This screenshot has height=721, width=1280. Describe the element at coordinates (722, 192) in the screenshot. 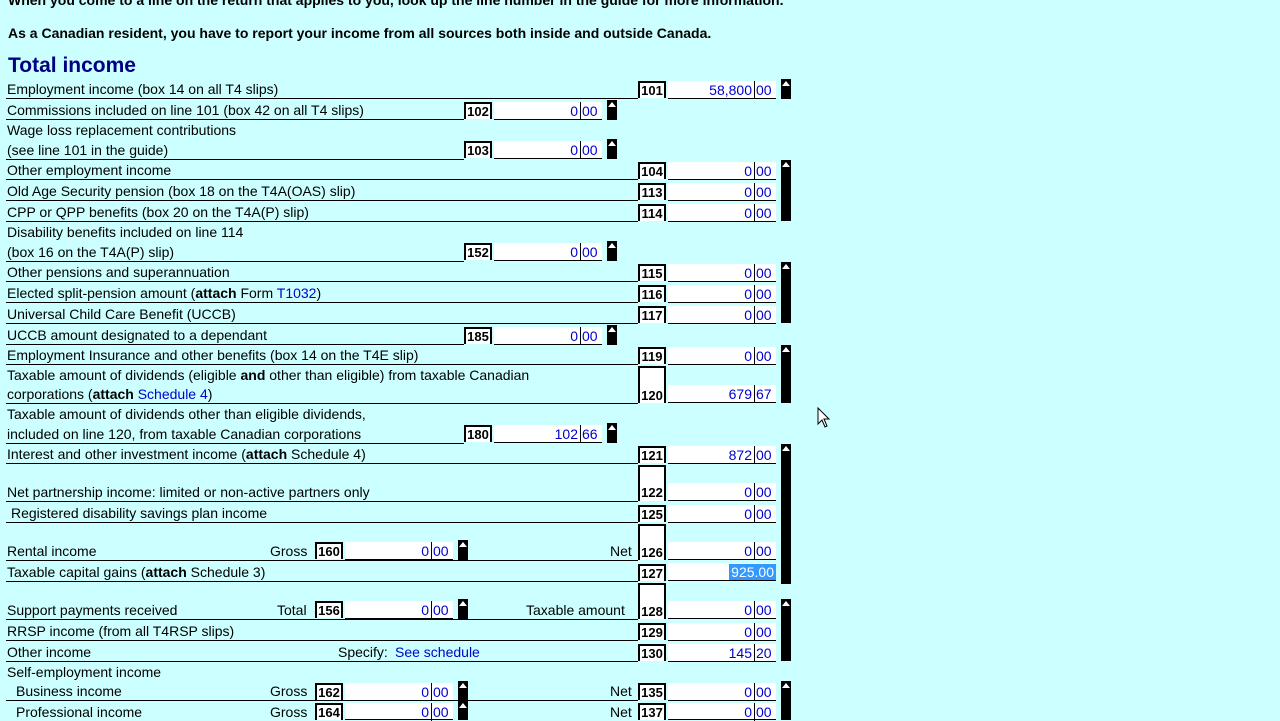

I see `amount-field-113: 0 00` at that location.